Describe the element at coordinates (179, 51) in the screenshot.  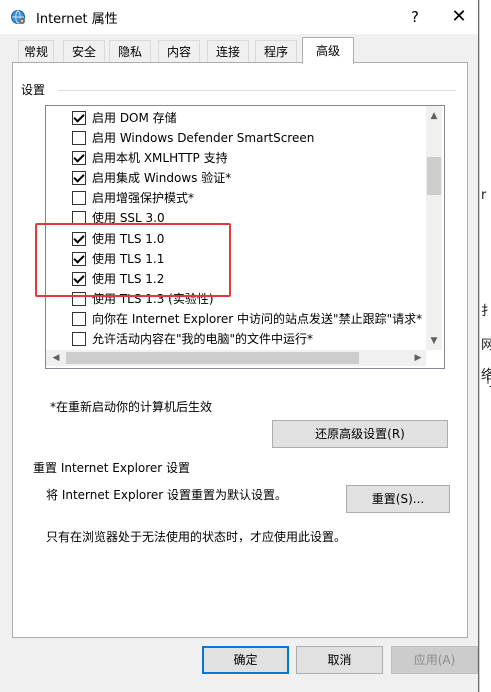
I see `tab-content: 内容` at that location.